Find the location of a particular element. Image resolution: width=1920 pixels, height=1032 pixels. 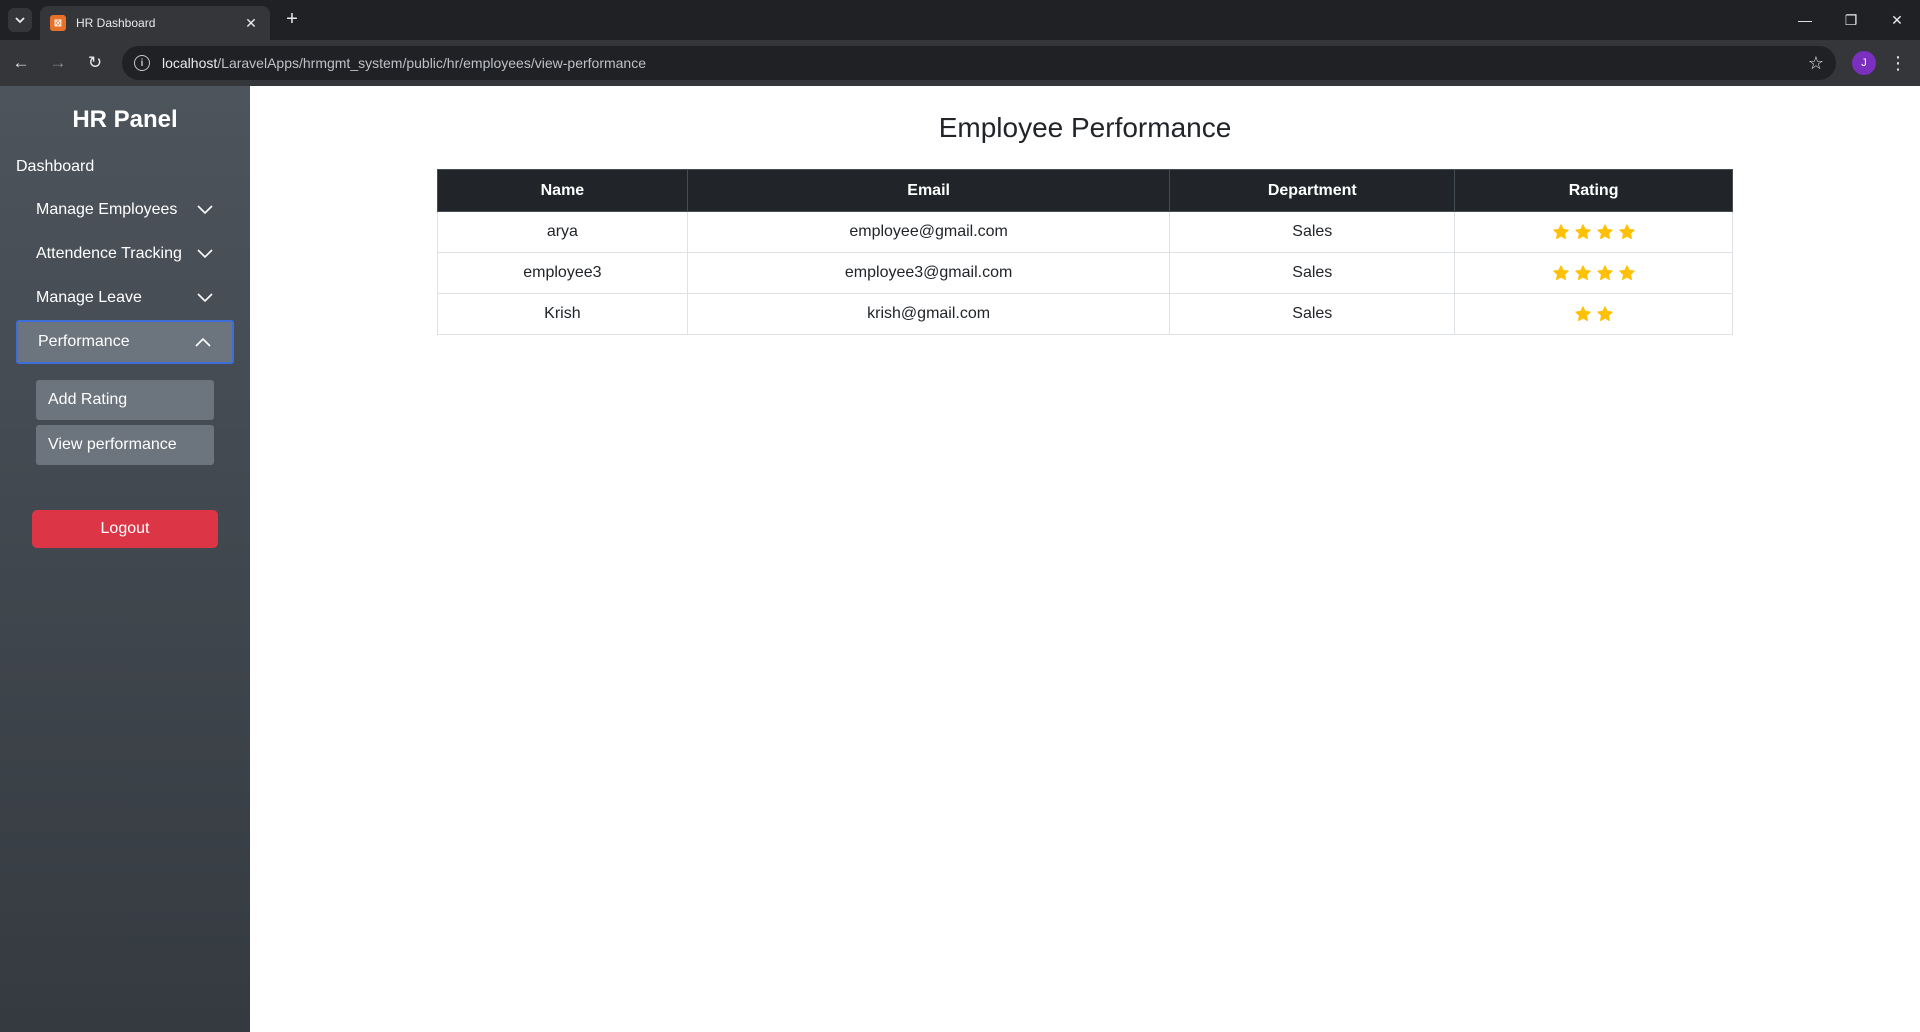

table-row: arya employee@gmail.com Sales is located at coordinates (1085, 232).